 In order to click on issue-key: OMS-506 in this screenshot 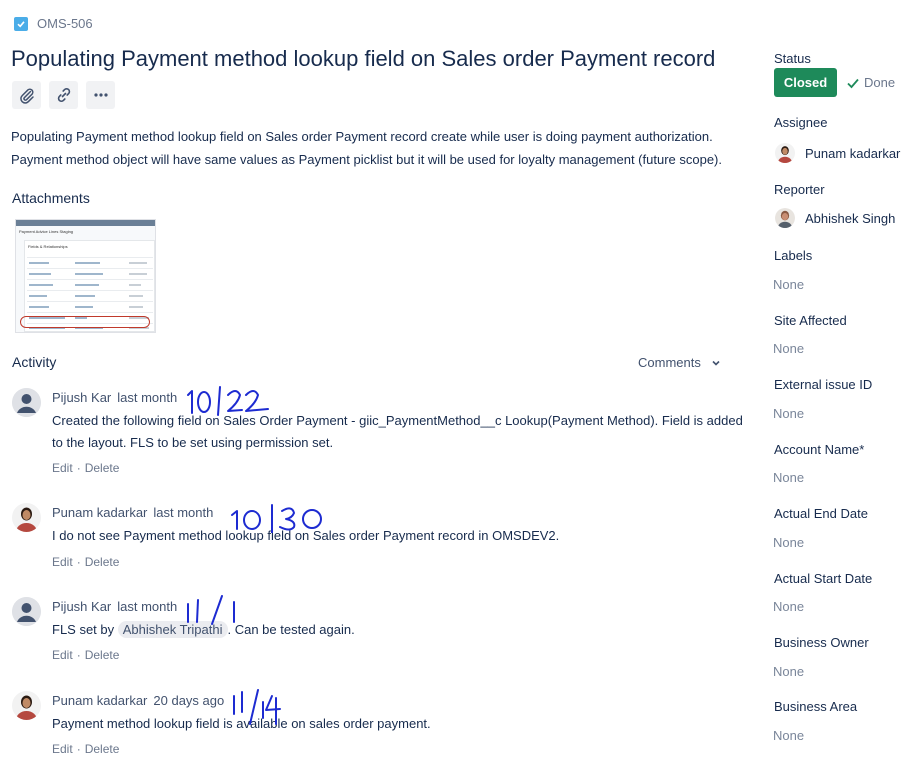, I will do `click(53, 23)`.